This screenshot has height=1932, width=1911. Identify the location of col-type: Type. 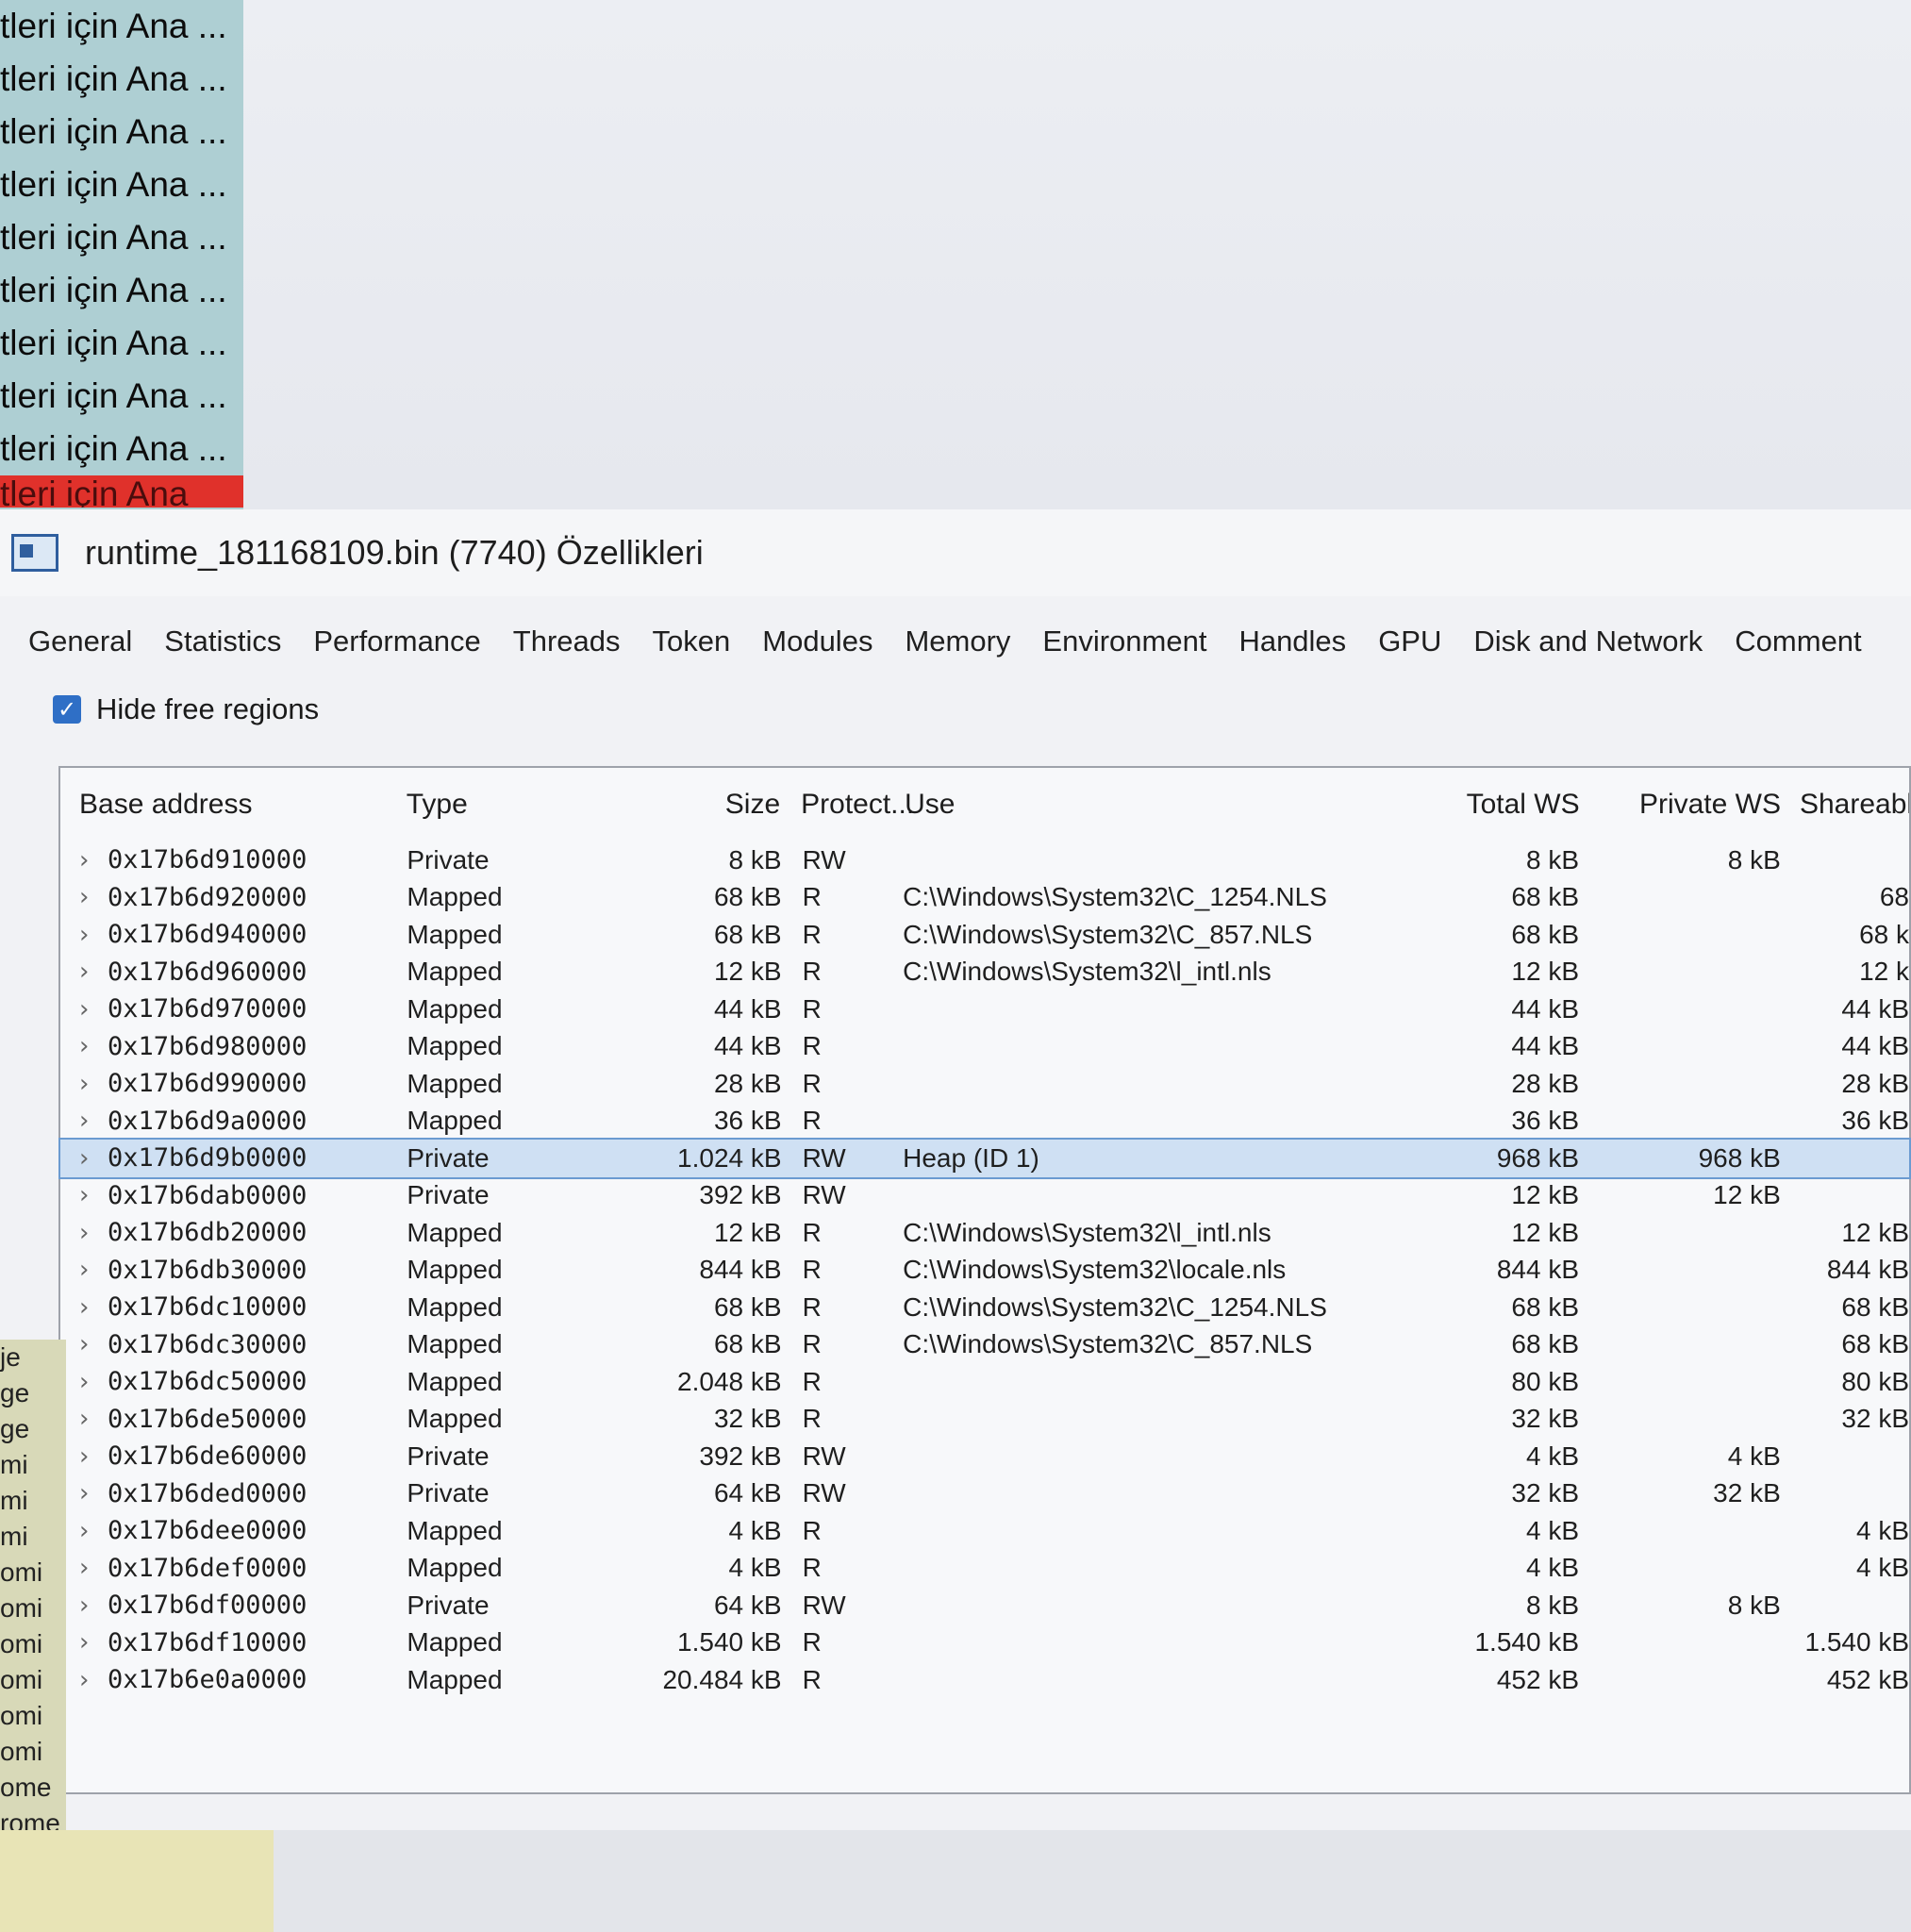
(507, 805).